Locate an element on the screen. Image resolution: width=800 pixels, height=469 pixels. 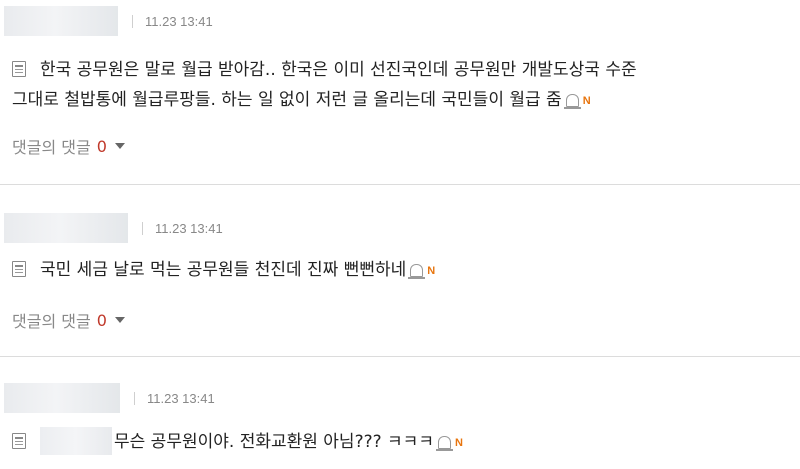
comment-body: 무슨 공무원이야. 전화교환원 아님??? ㅋㅋㅋ N is located at coordinates (404, 442).